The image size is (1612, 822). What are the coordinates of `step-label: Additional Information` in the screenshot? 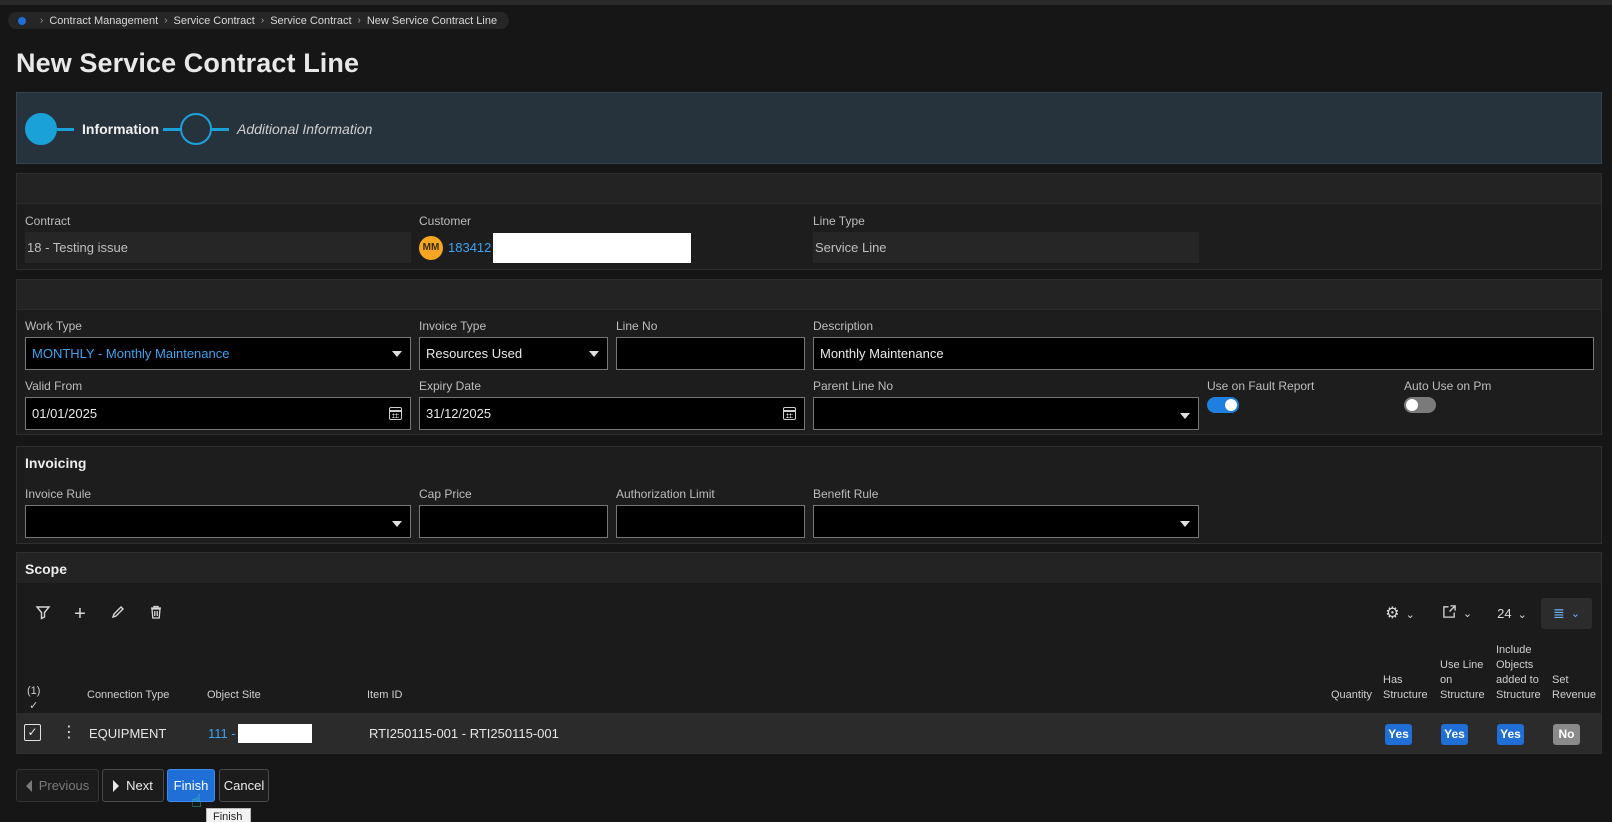 It's located at (305, 129).